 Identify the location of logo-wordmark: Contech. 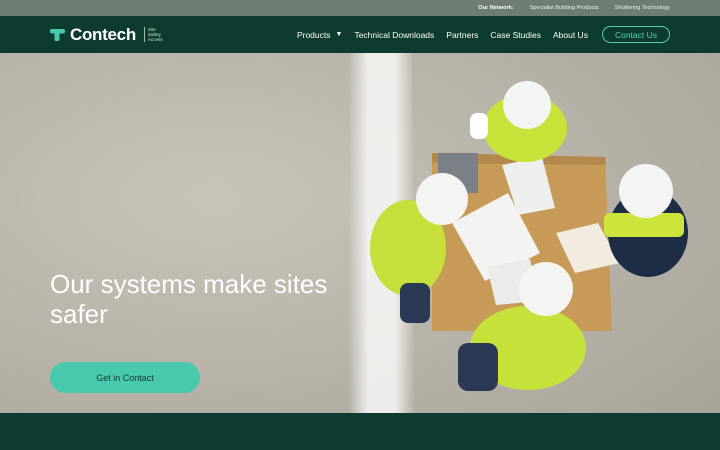
(103, 34).